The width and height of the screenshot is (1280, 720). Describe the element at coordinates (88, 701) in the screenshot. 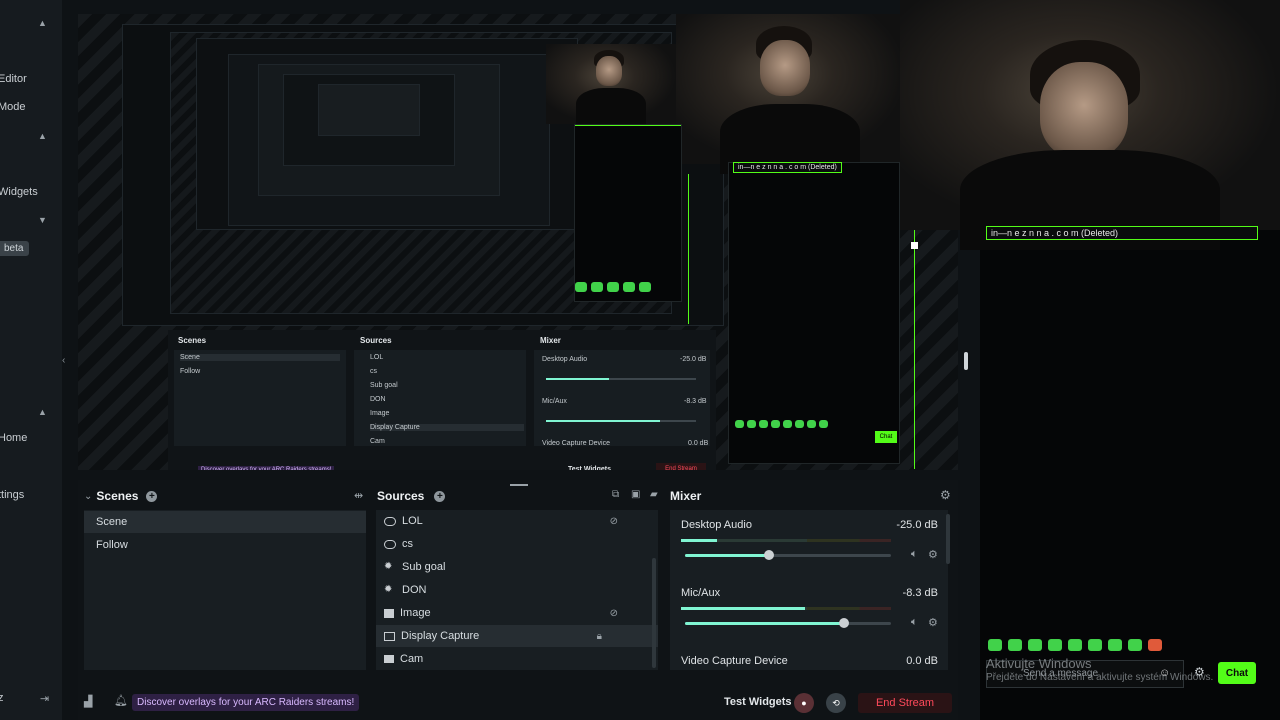

I see `stats-icon: ▟` at that location.